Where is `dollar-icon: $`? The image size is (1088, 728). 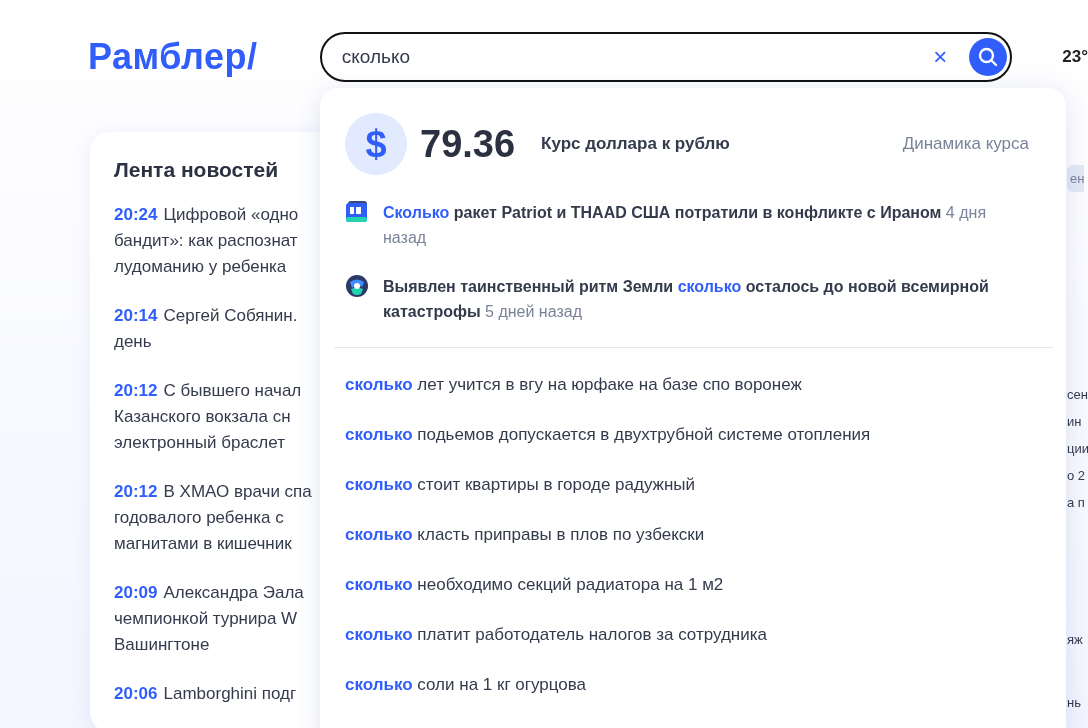 dollar-icon: $ is located at coordinates (376, 144).